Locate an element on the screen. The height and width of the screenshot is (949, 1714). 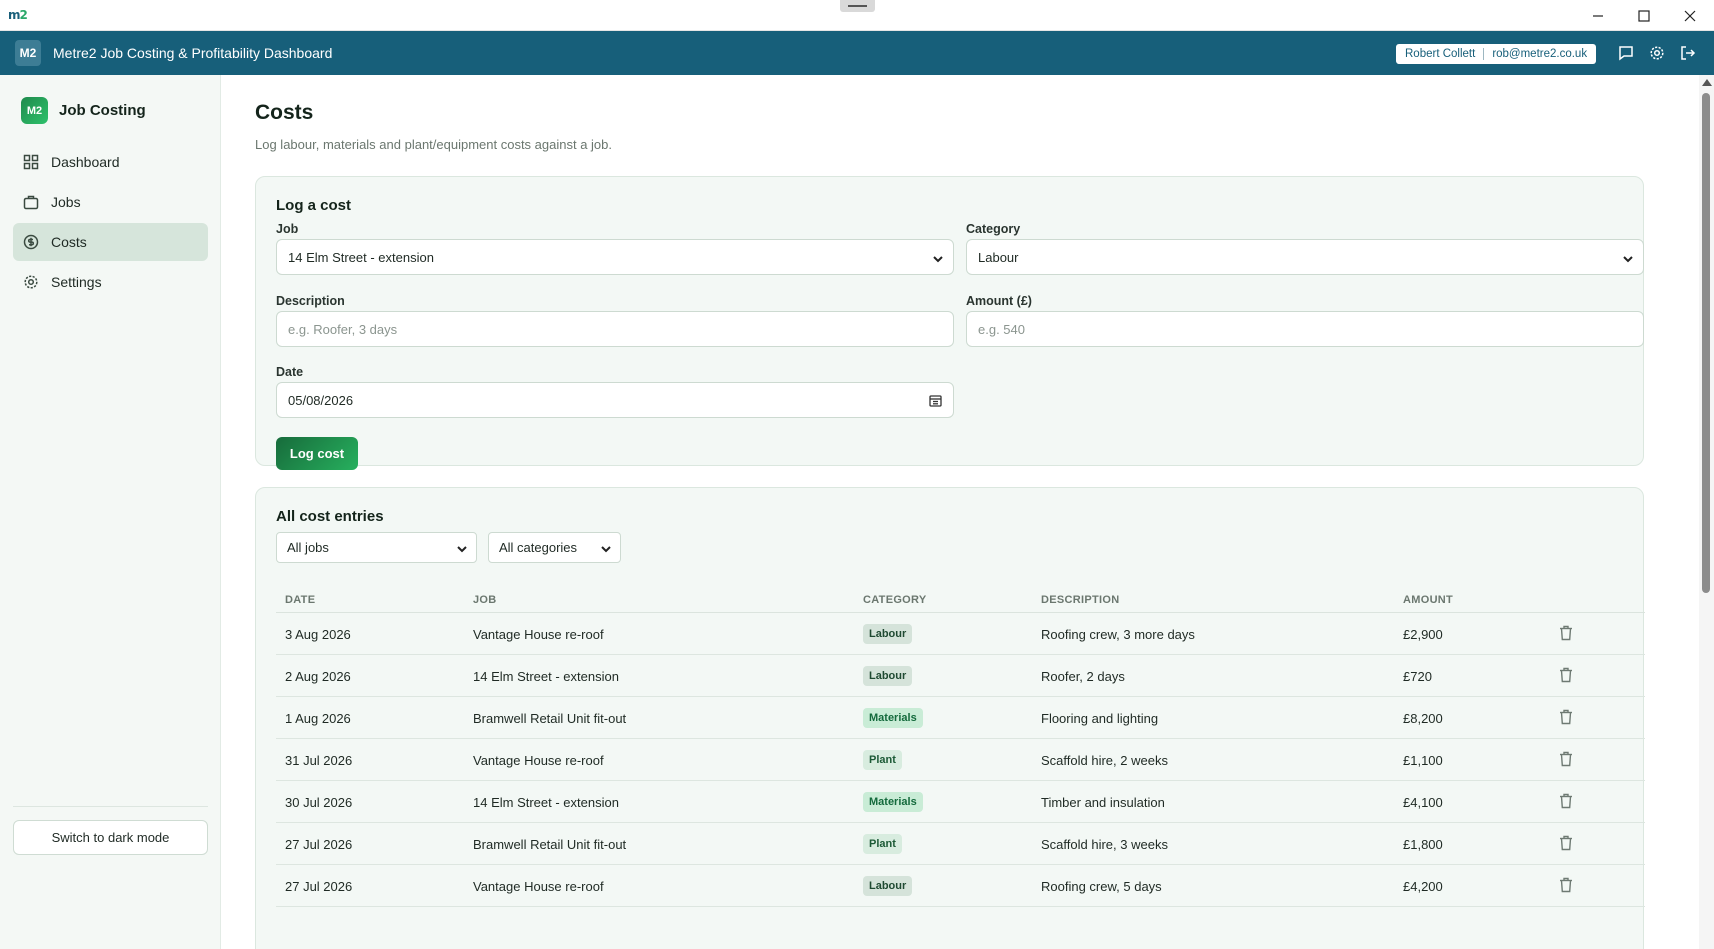
sidebar-item-label: Settings is located at coordinates (76, 282).